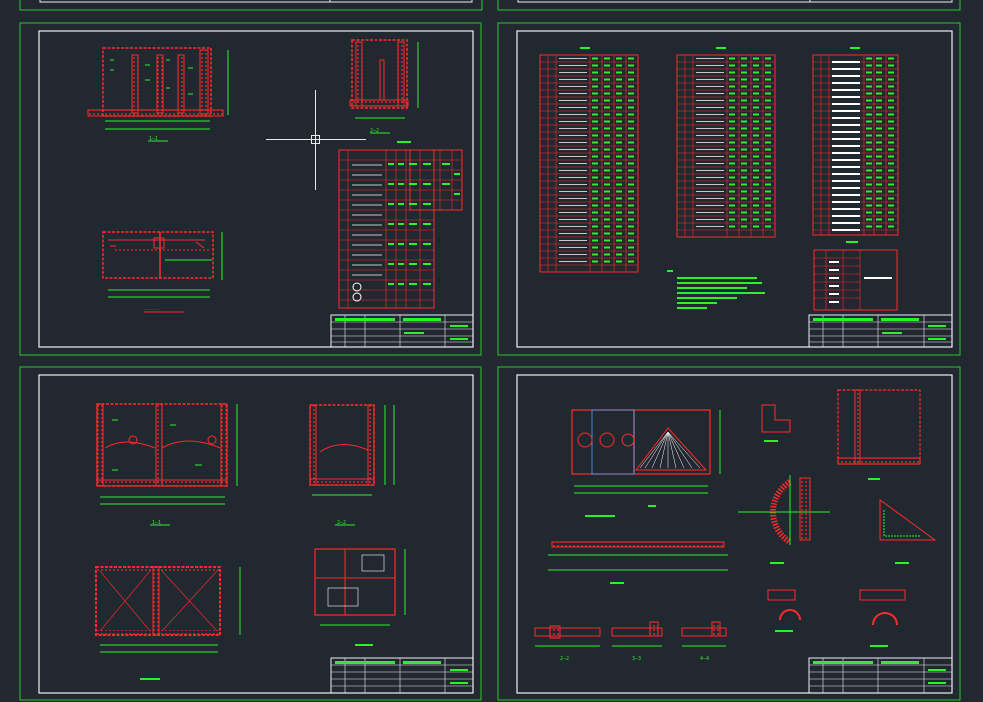 Image resolution: width=983 pixels, height=702 pixels. I want to click on section-label-2-2-sheet-3: 2—2, so click(341, 523).